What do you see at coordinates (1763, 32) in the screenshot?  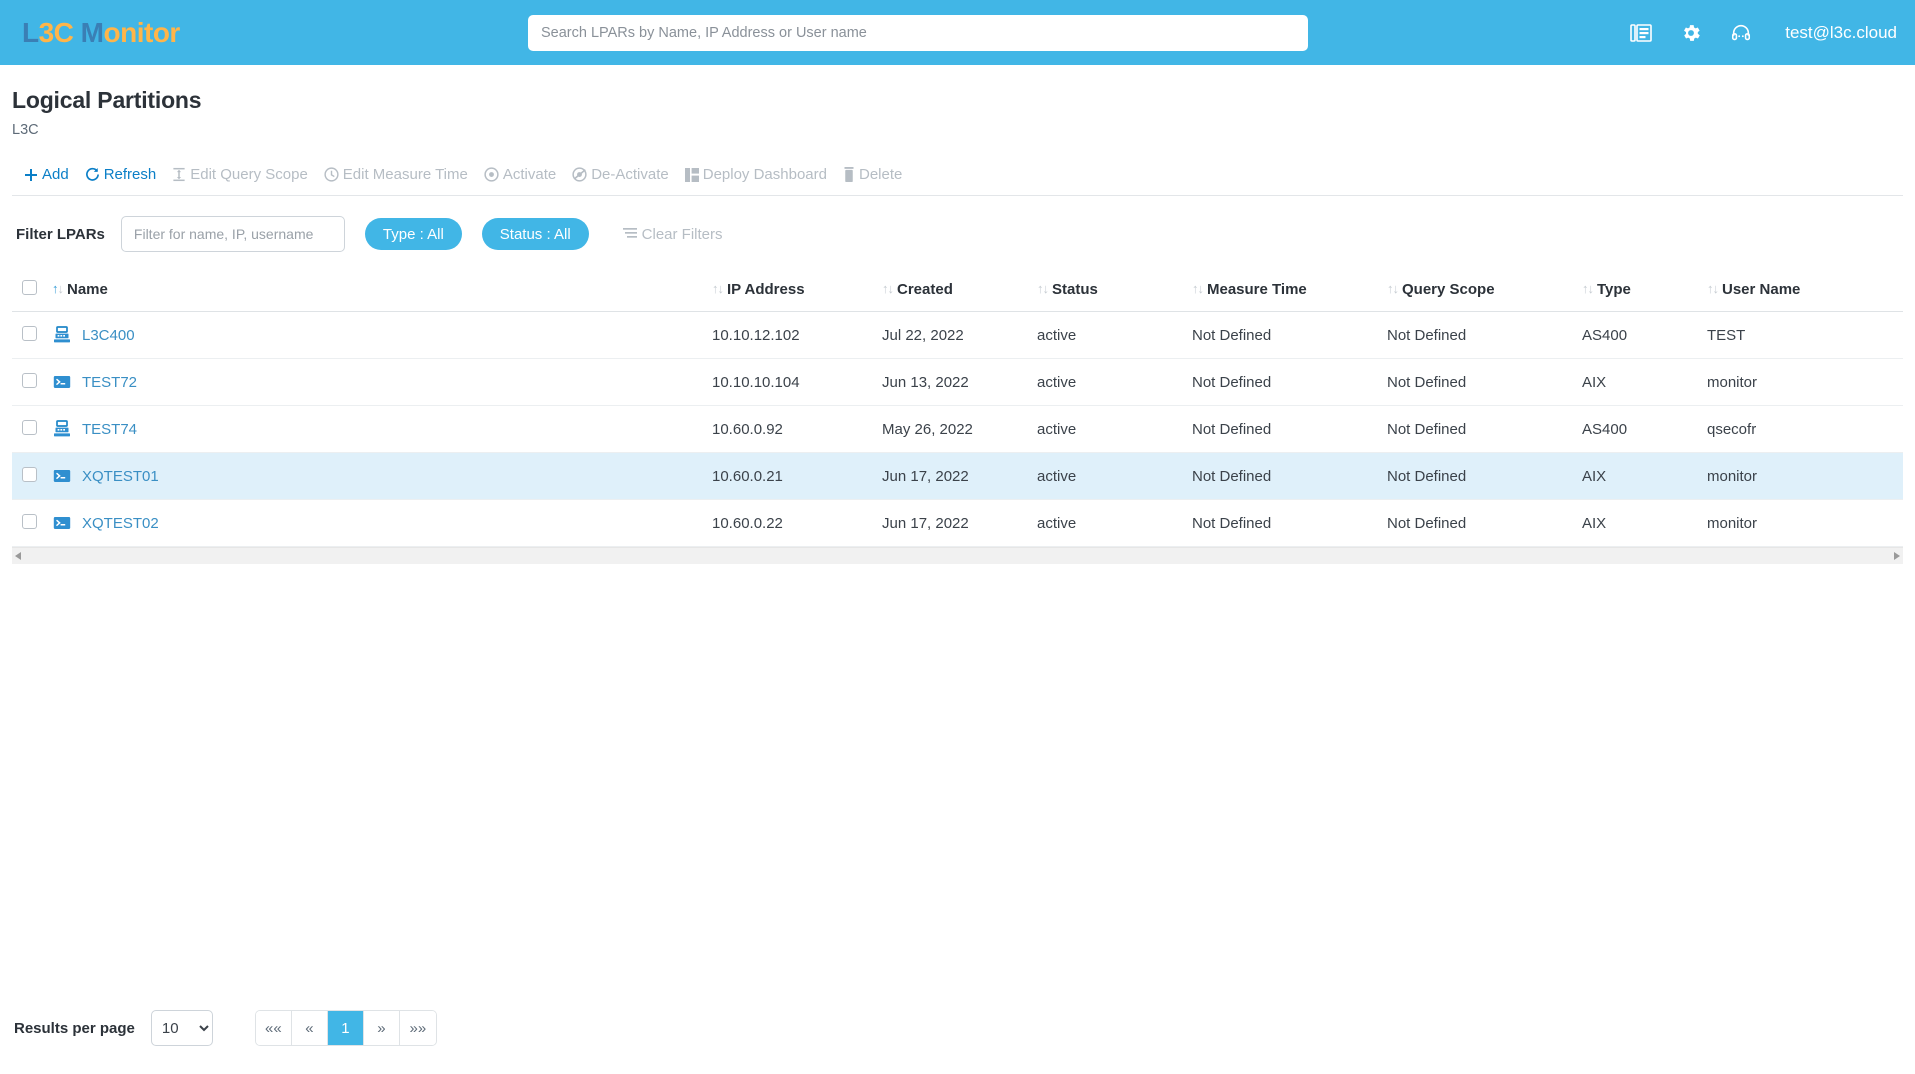 I see `top-bar-actions: test@l3c.cloud` at bounding box center [1763, 32].